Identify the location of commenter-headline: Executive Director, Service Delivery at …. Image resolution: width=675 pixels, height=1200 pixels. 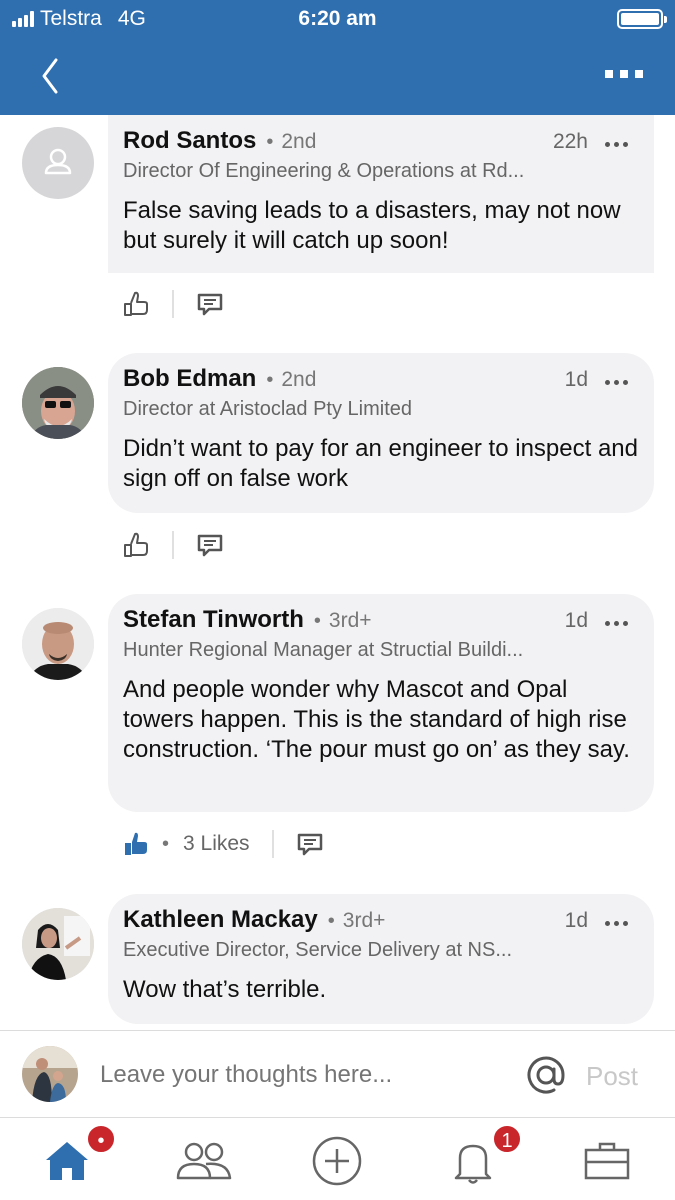
(318, 950).